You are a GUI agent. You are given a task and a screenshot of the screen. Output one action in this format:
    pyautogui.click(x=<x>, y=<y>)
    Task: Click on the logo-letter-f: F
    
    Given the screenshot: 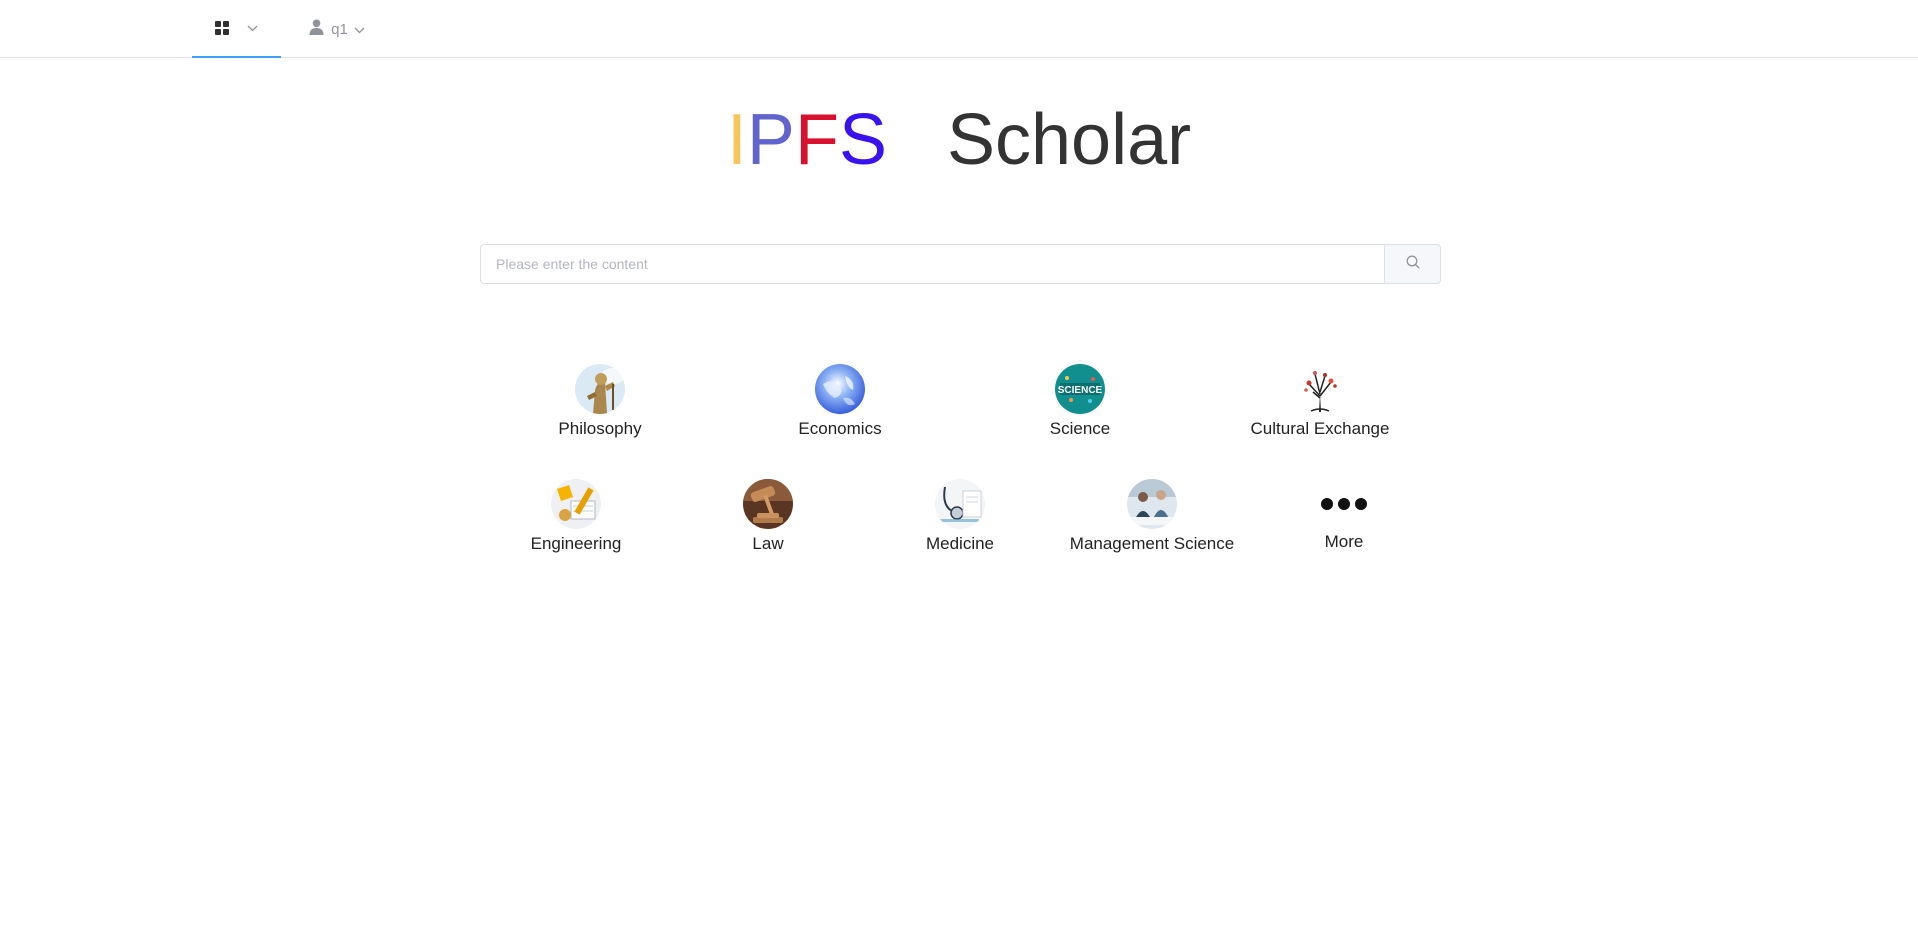 What is the action you would take?
    pyautogui.click(x=816, y=140)
    